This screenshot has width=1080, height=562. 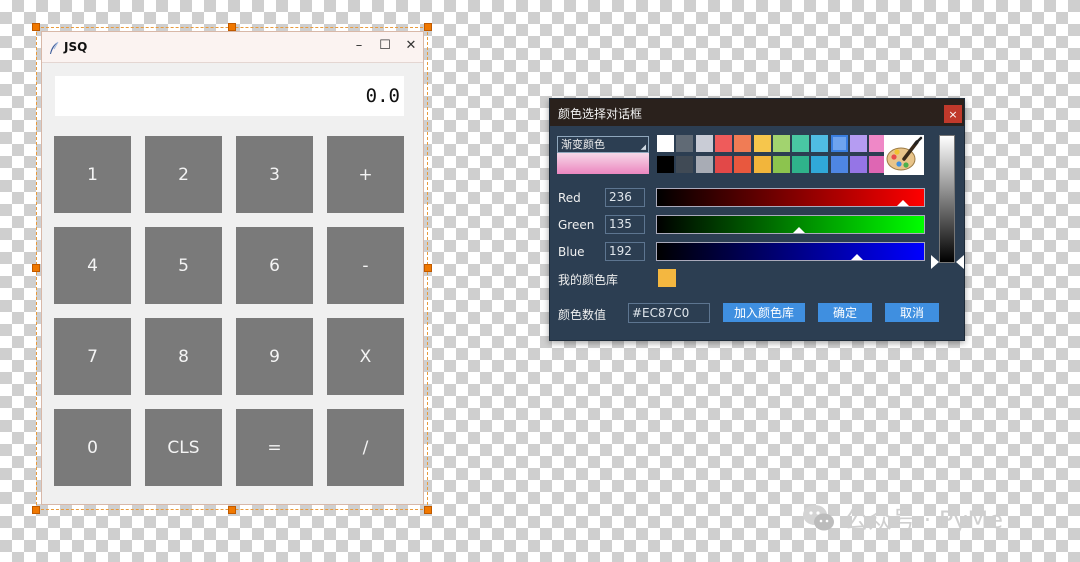 I want to click on key-clear: CLS, so click(x=183, y=447).